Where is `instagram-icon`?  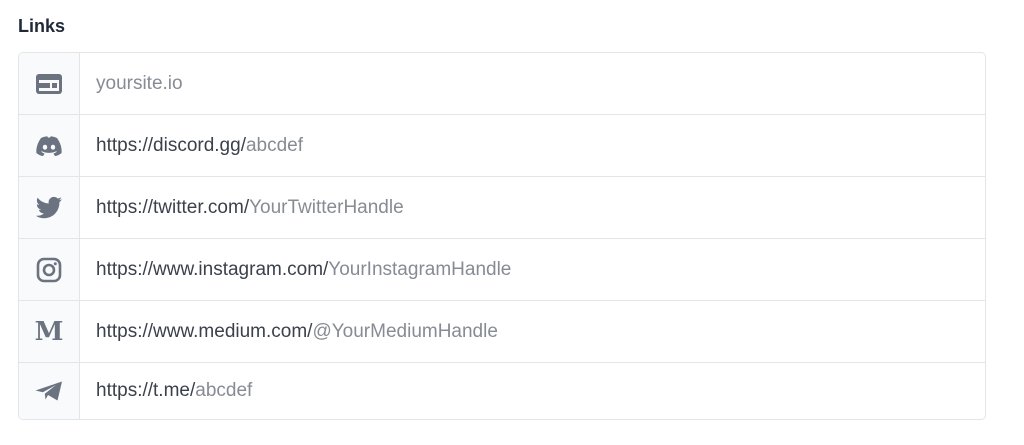
instagram-icon is located at coordinates (49, 269).